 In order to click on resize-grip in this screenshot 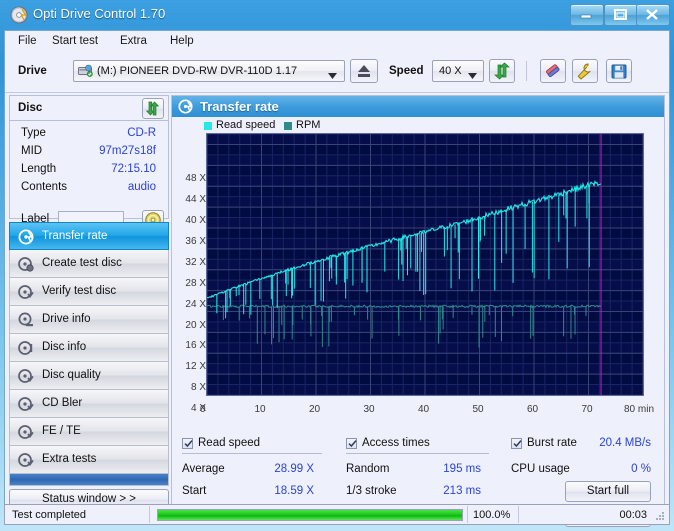, I will do `click(660, 516)`.